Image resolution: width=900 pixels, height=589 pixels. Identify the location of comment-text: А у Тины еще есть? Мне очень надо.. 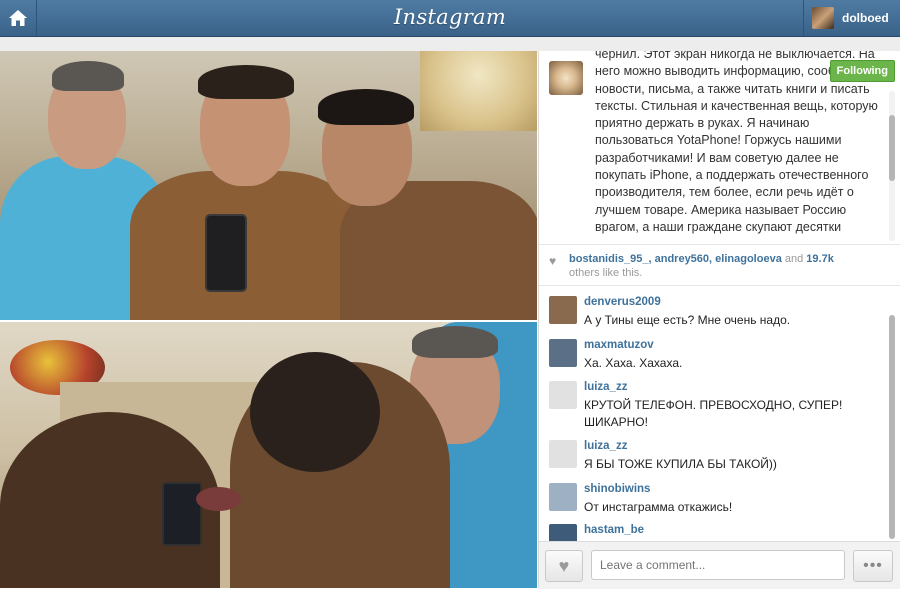
(687, 320).